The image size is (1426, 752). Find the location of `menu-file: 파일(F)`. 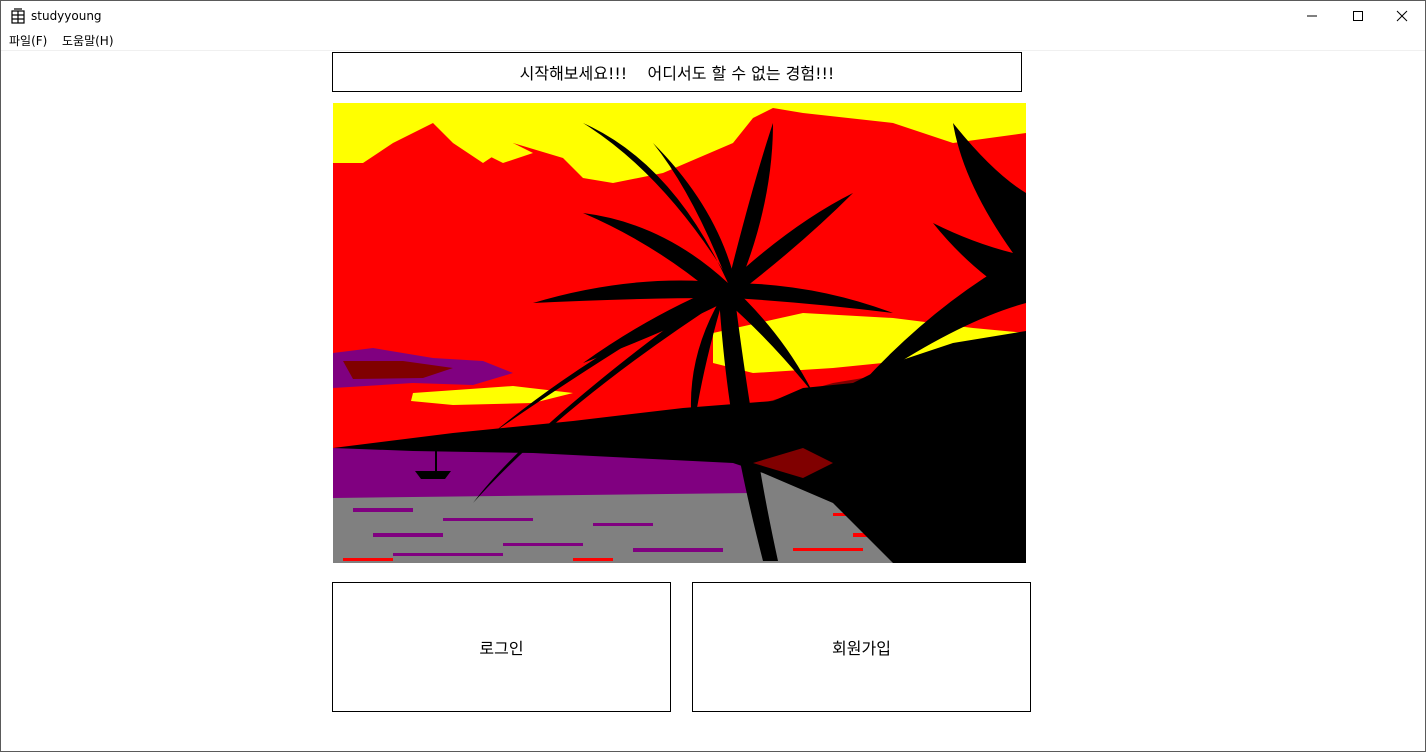

menu-file: 파일(F) is located at coordinates (28, 41).